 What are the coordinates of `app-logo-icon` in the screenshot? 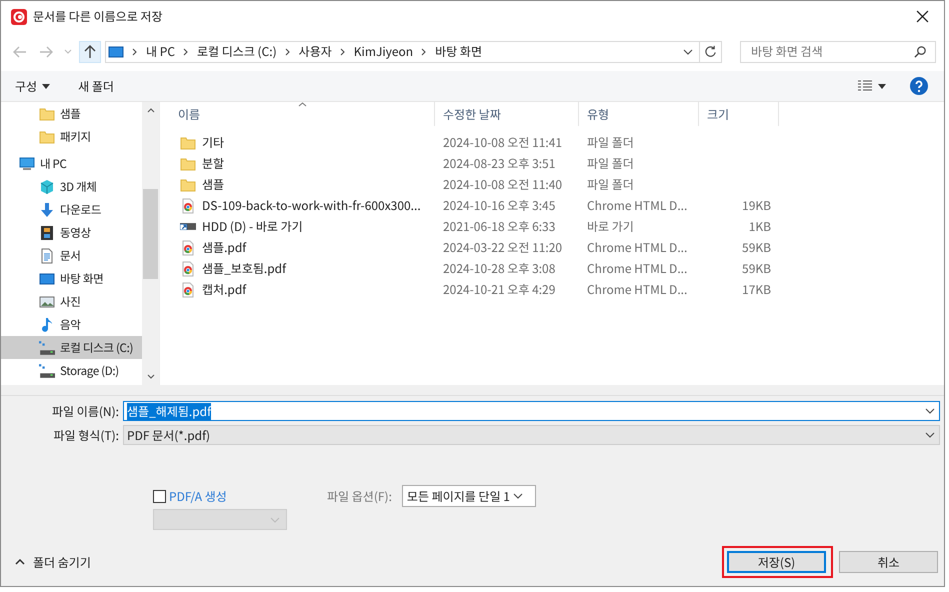 It's located at (19, 16).